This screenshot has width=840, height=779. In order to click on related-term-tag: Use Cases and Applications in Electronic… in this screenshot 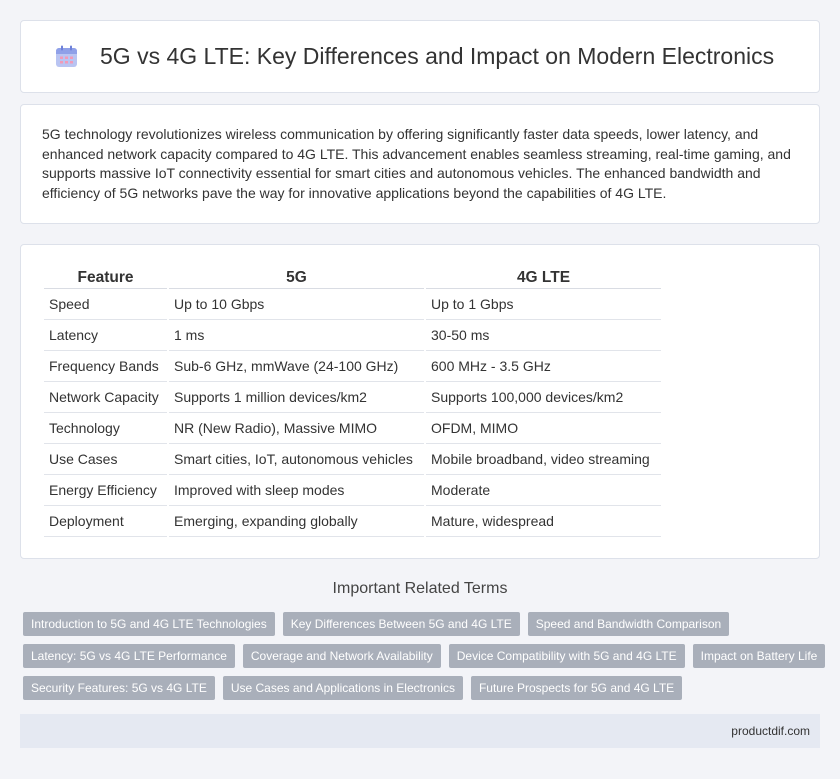, I will do `click(342, 688)`.